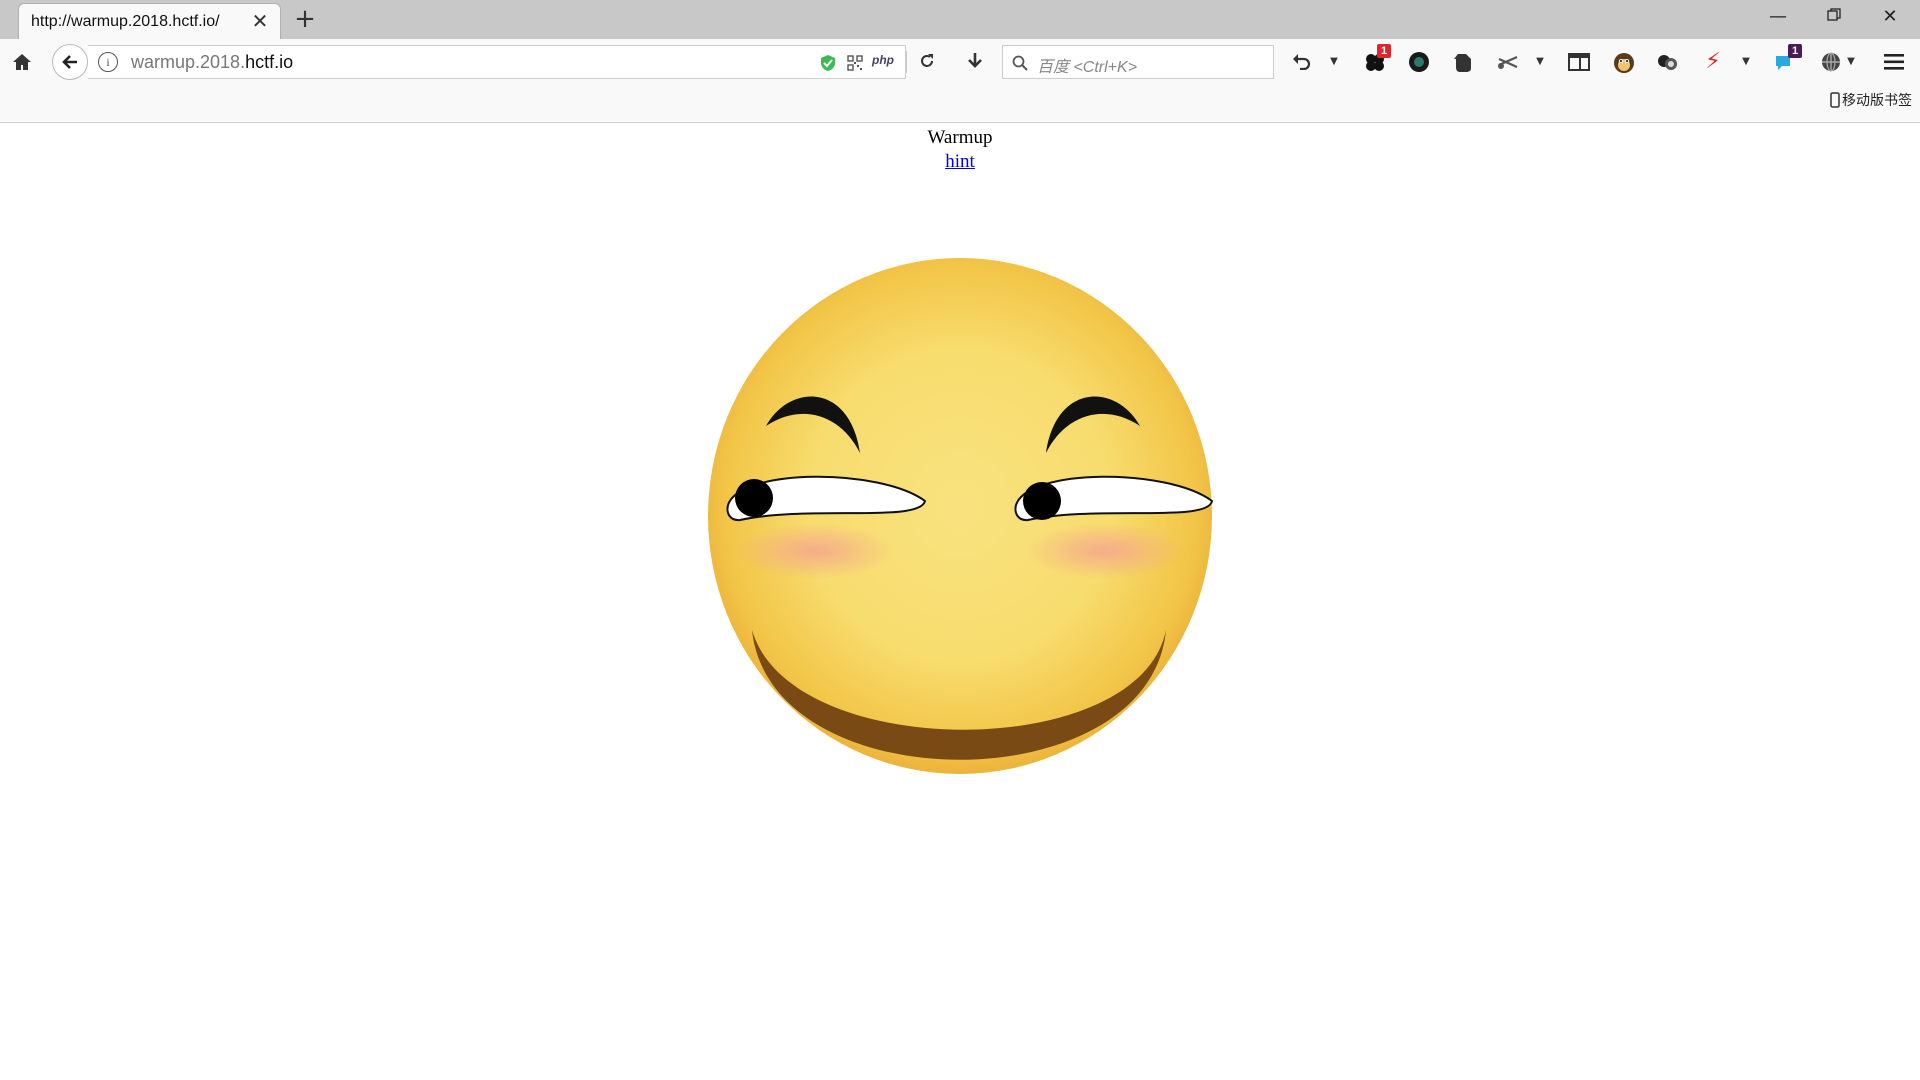 This screenshot has width=1920, height=1080. Describe the element at coordinates (1832, 62) in the screenshot. I see `globe-icon` at that location.